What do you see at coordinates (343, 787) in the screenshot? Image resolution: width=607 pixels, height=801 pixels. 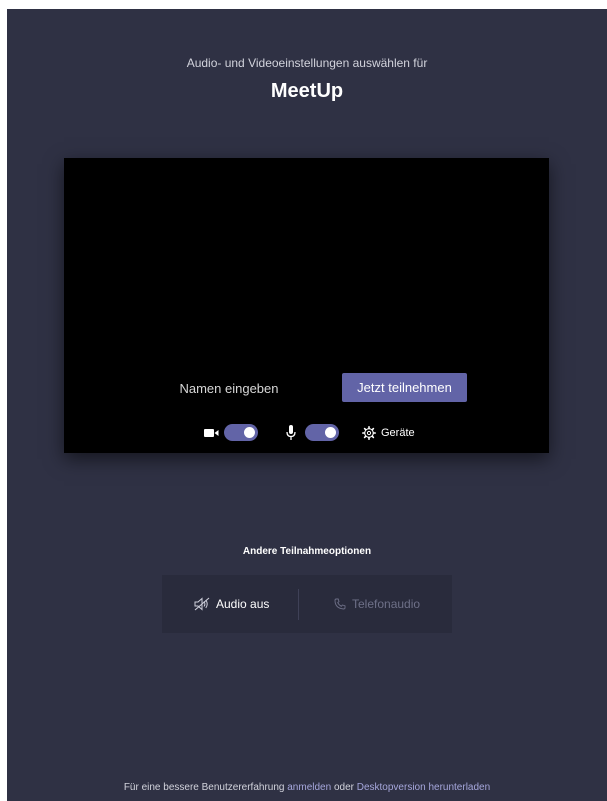 I see `footer-conjunction: oder` at bounding box center [343, 787].